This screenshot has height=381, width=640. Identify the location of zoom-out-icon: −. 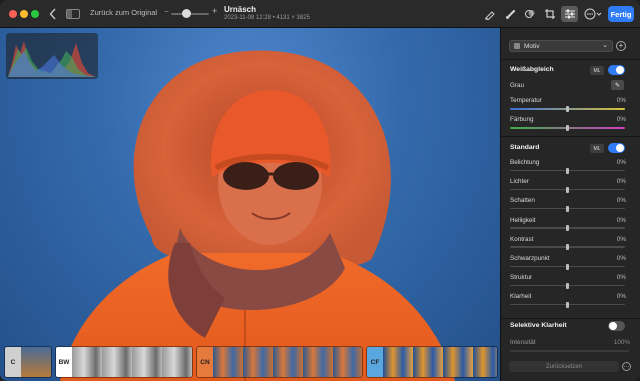
(166, 11).